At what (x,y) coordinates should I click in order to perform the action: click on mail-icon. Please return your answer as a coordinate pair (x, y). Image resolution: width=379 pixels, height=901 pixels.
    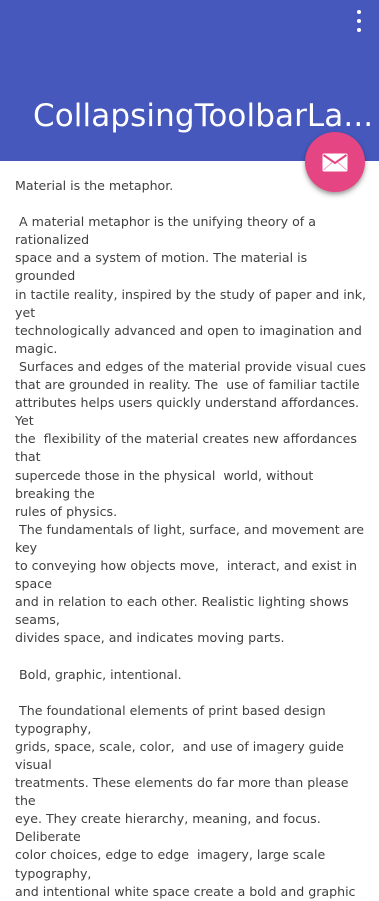
    Looking at the image, I should click on (335, 162).